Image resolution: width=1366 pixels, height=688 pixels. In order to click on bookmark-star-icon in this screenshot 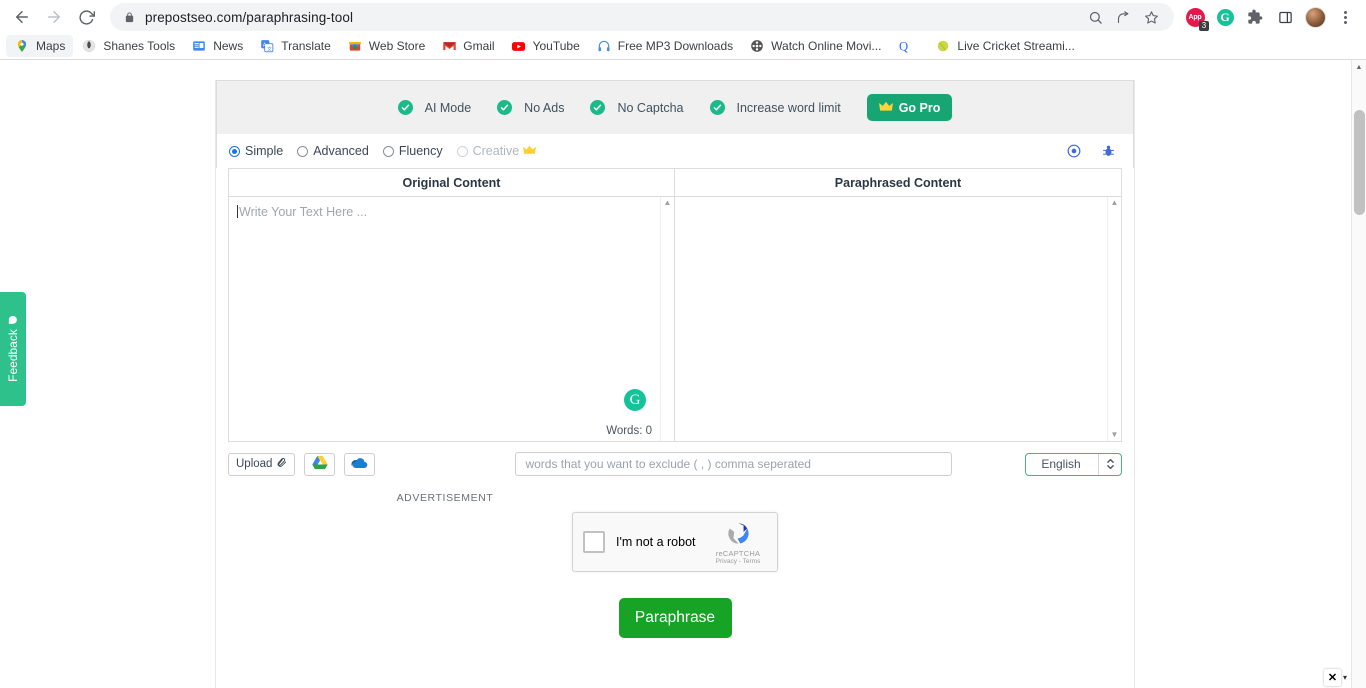, I will do `click(1151, 17)`.